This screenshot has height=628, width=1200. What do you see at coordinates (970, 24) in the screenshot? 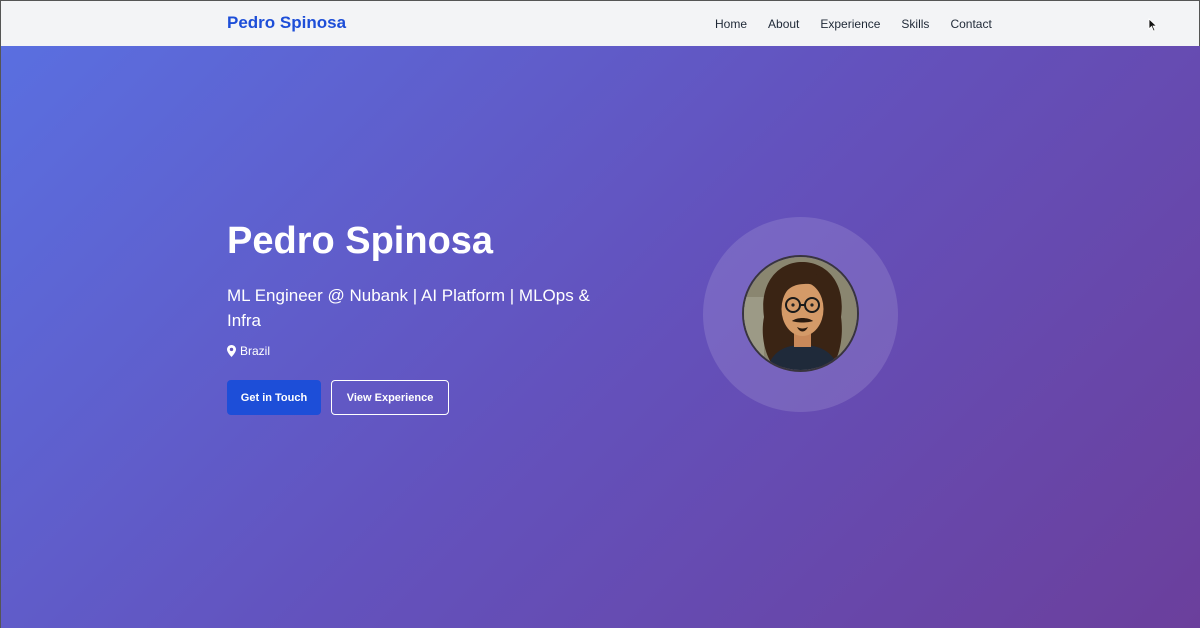
I see `nav-link-contact: Contact` at bounding box center [970, 24].